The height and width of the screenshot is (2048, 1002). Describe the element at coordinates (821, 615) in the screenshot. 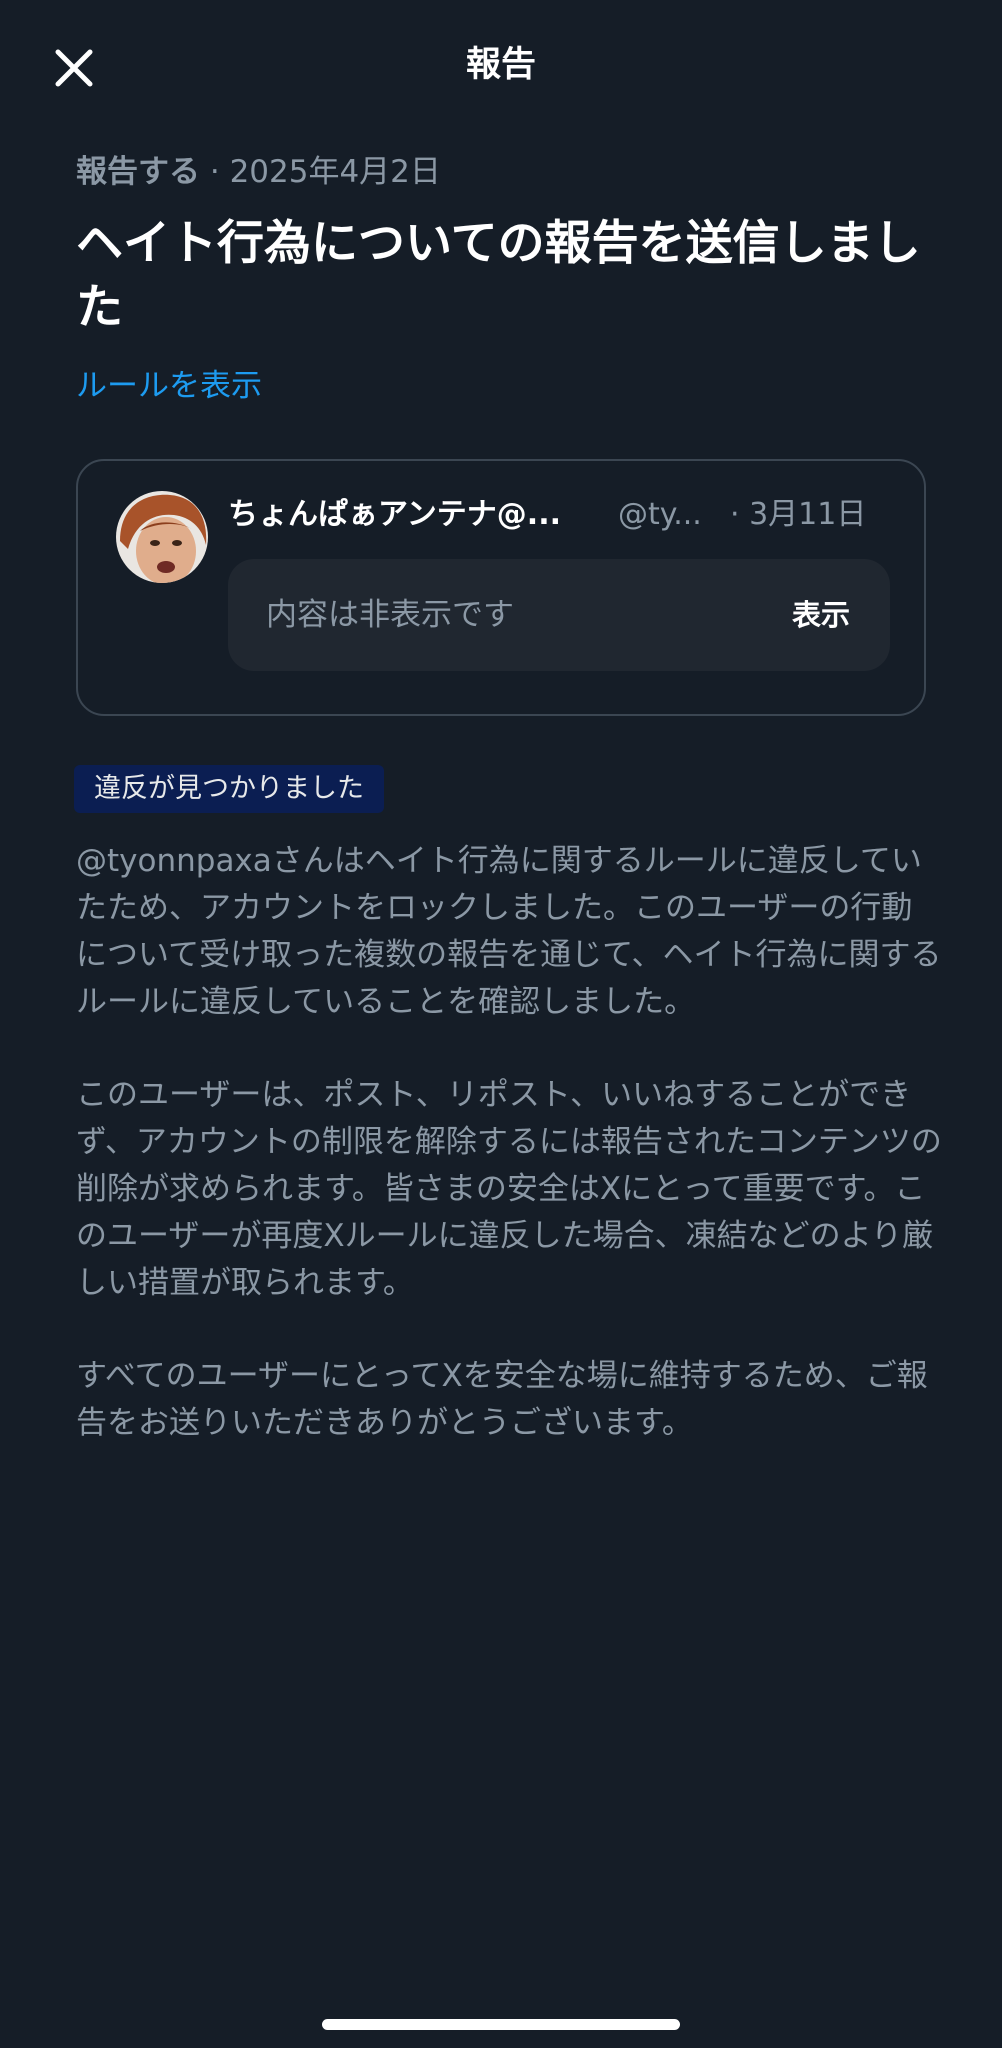

I see `show-content-button: 表示` at that location.